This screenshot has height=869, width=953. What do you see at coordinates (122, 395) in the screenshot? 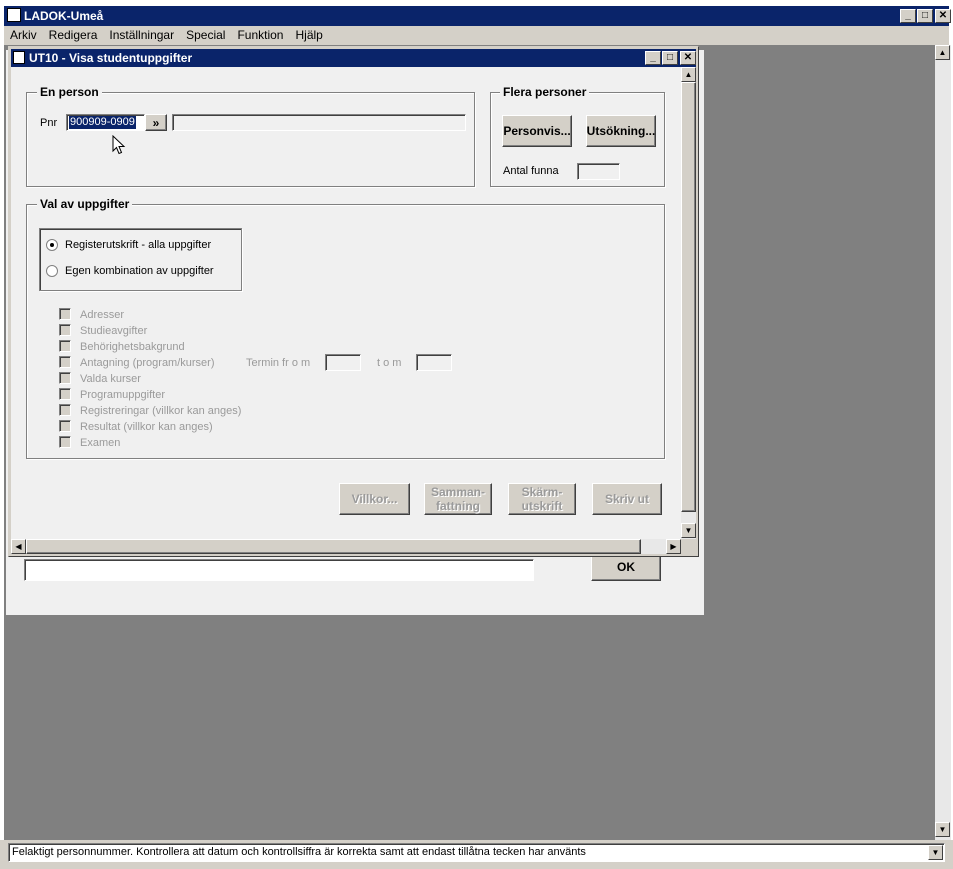
I see `checkbox-programuppgifter-label: Programuppgifter` at bounding box center [122, 395].